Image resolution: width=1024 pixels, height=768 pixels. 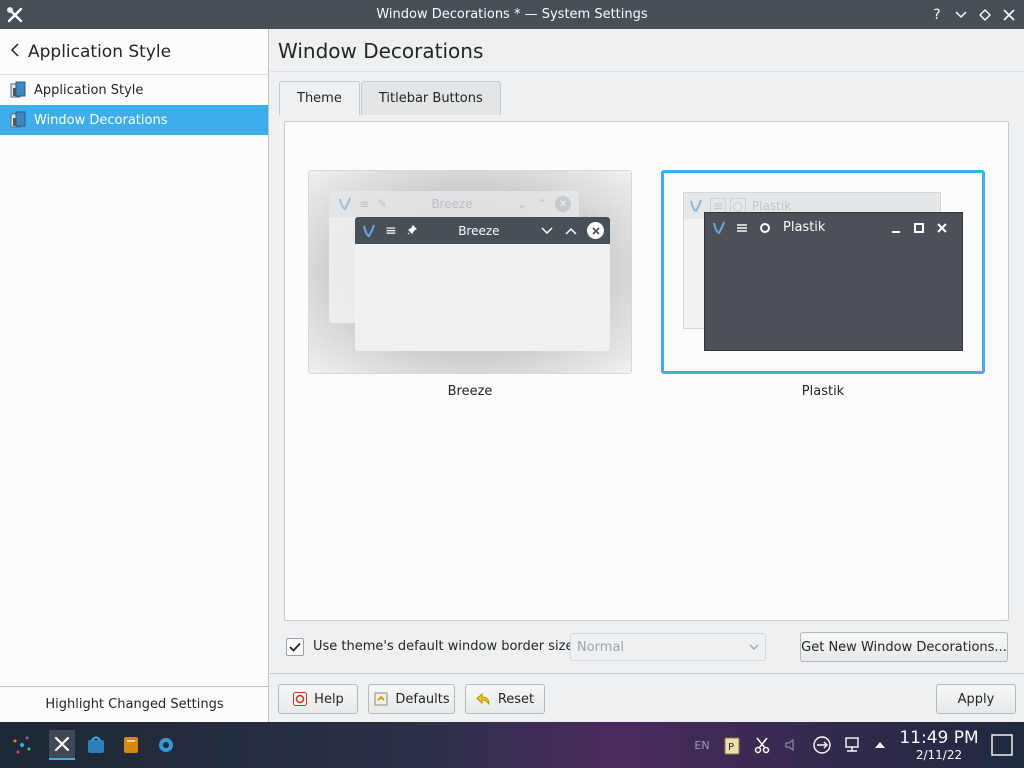 What do you see at coordinates (833, 281) in the screenshot?
I see `preview-active-window: Plastik` at bounding box center [833, 281].